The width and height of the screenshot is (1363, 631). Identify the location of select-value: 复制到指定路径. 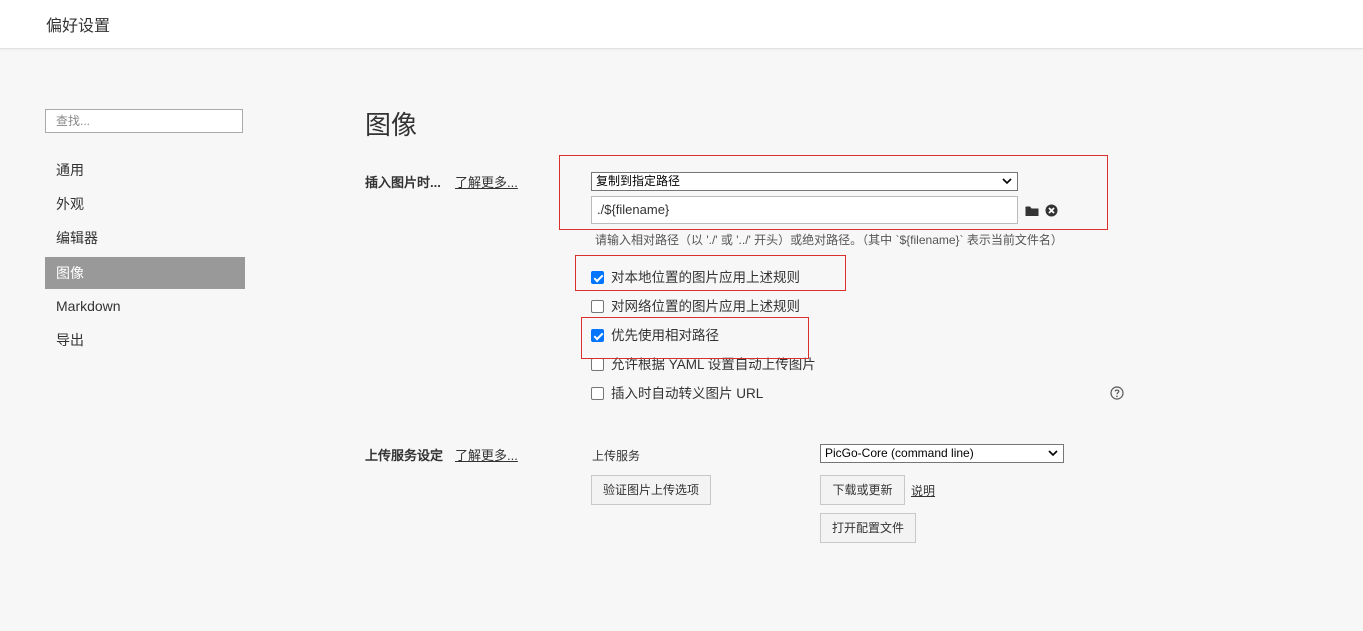
(638, 181).